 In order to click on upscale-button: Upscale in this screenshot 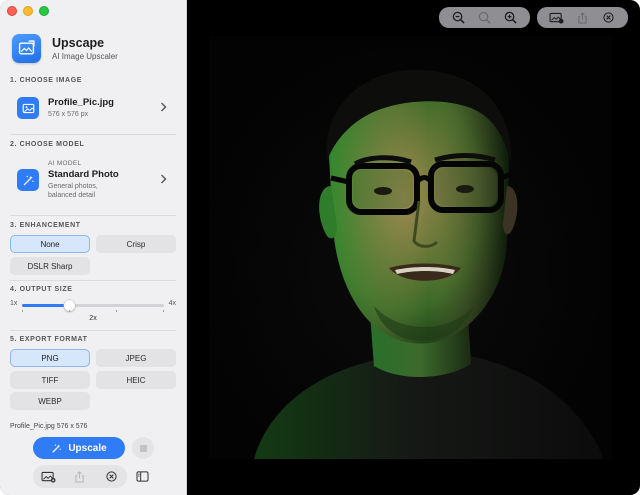, I will do `click(79, 448)`.